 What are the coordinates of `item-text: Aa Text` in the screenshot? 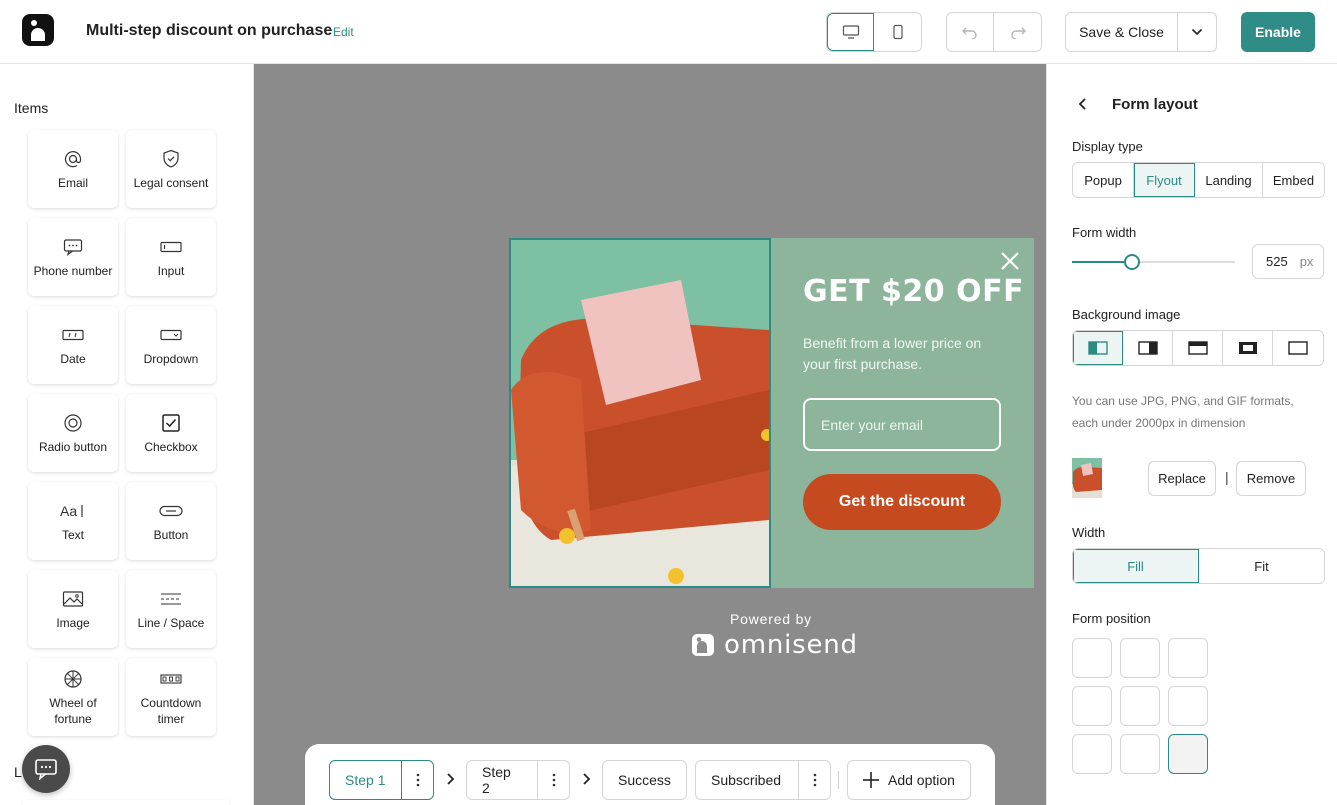 It's located at (73, 521).